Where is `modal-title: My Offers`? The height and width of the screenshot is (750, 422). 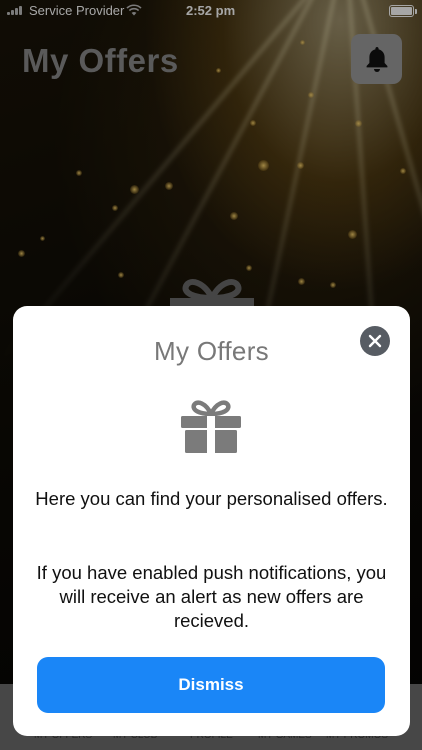 modal-title: My Offers is located at coordinates (211, 351).